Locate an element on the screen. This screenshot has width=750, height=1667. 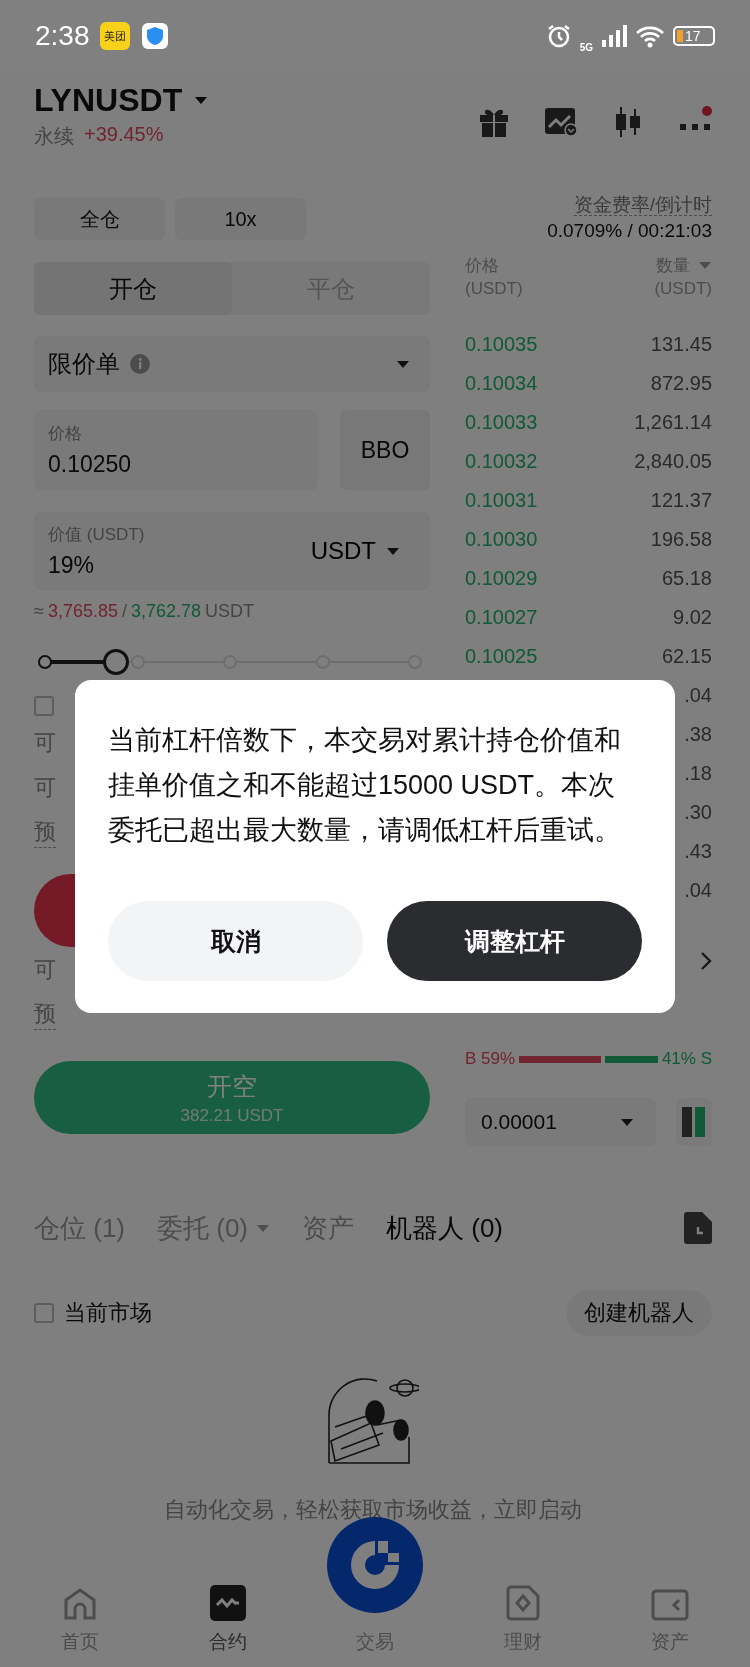
order-type-dropdown: 限价单 is located at coordinates (232, 364).